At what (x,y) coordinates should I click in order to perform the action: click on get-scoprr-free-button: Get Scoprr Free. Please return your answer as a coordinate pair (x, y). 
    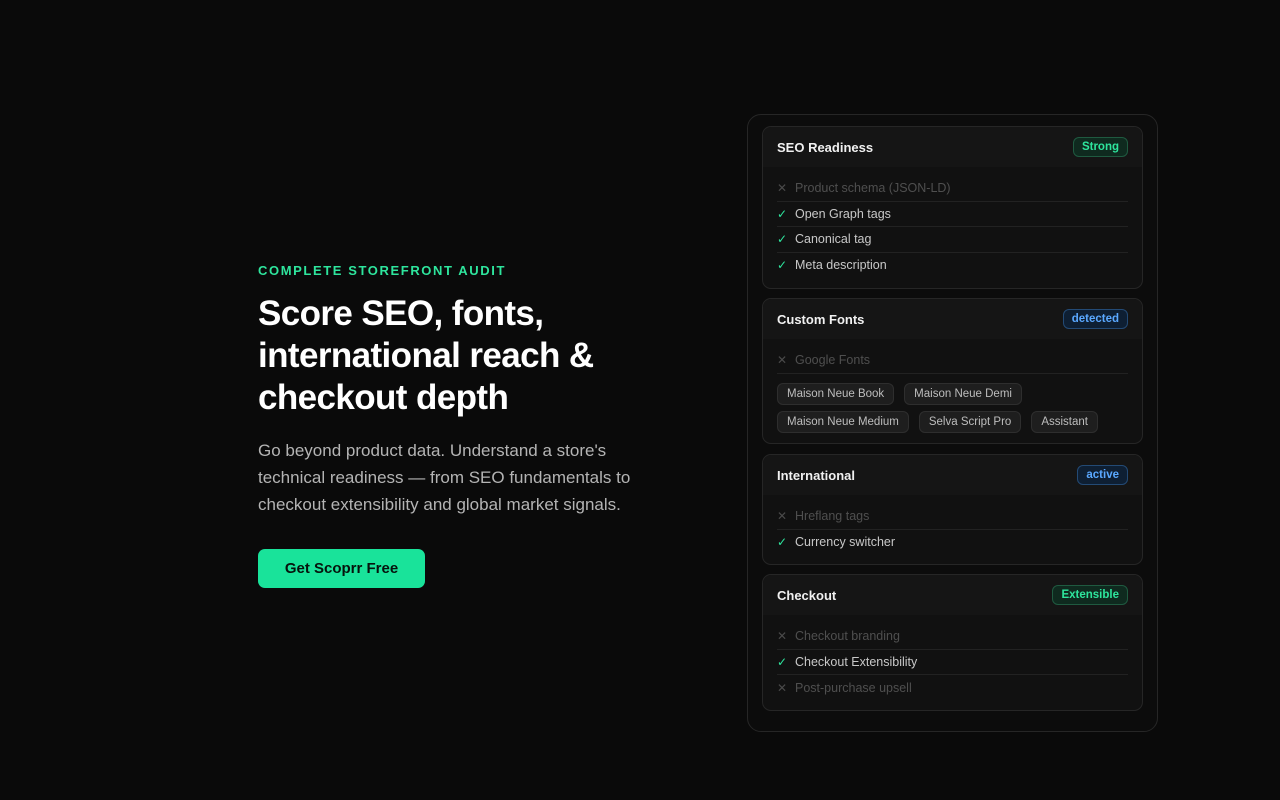
    Looking at the image, I should click on (341, 568).